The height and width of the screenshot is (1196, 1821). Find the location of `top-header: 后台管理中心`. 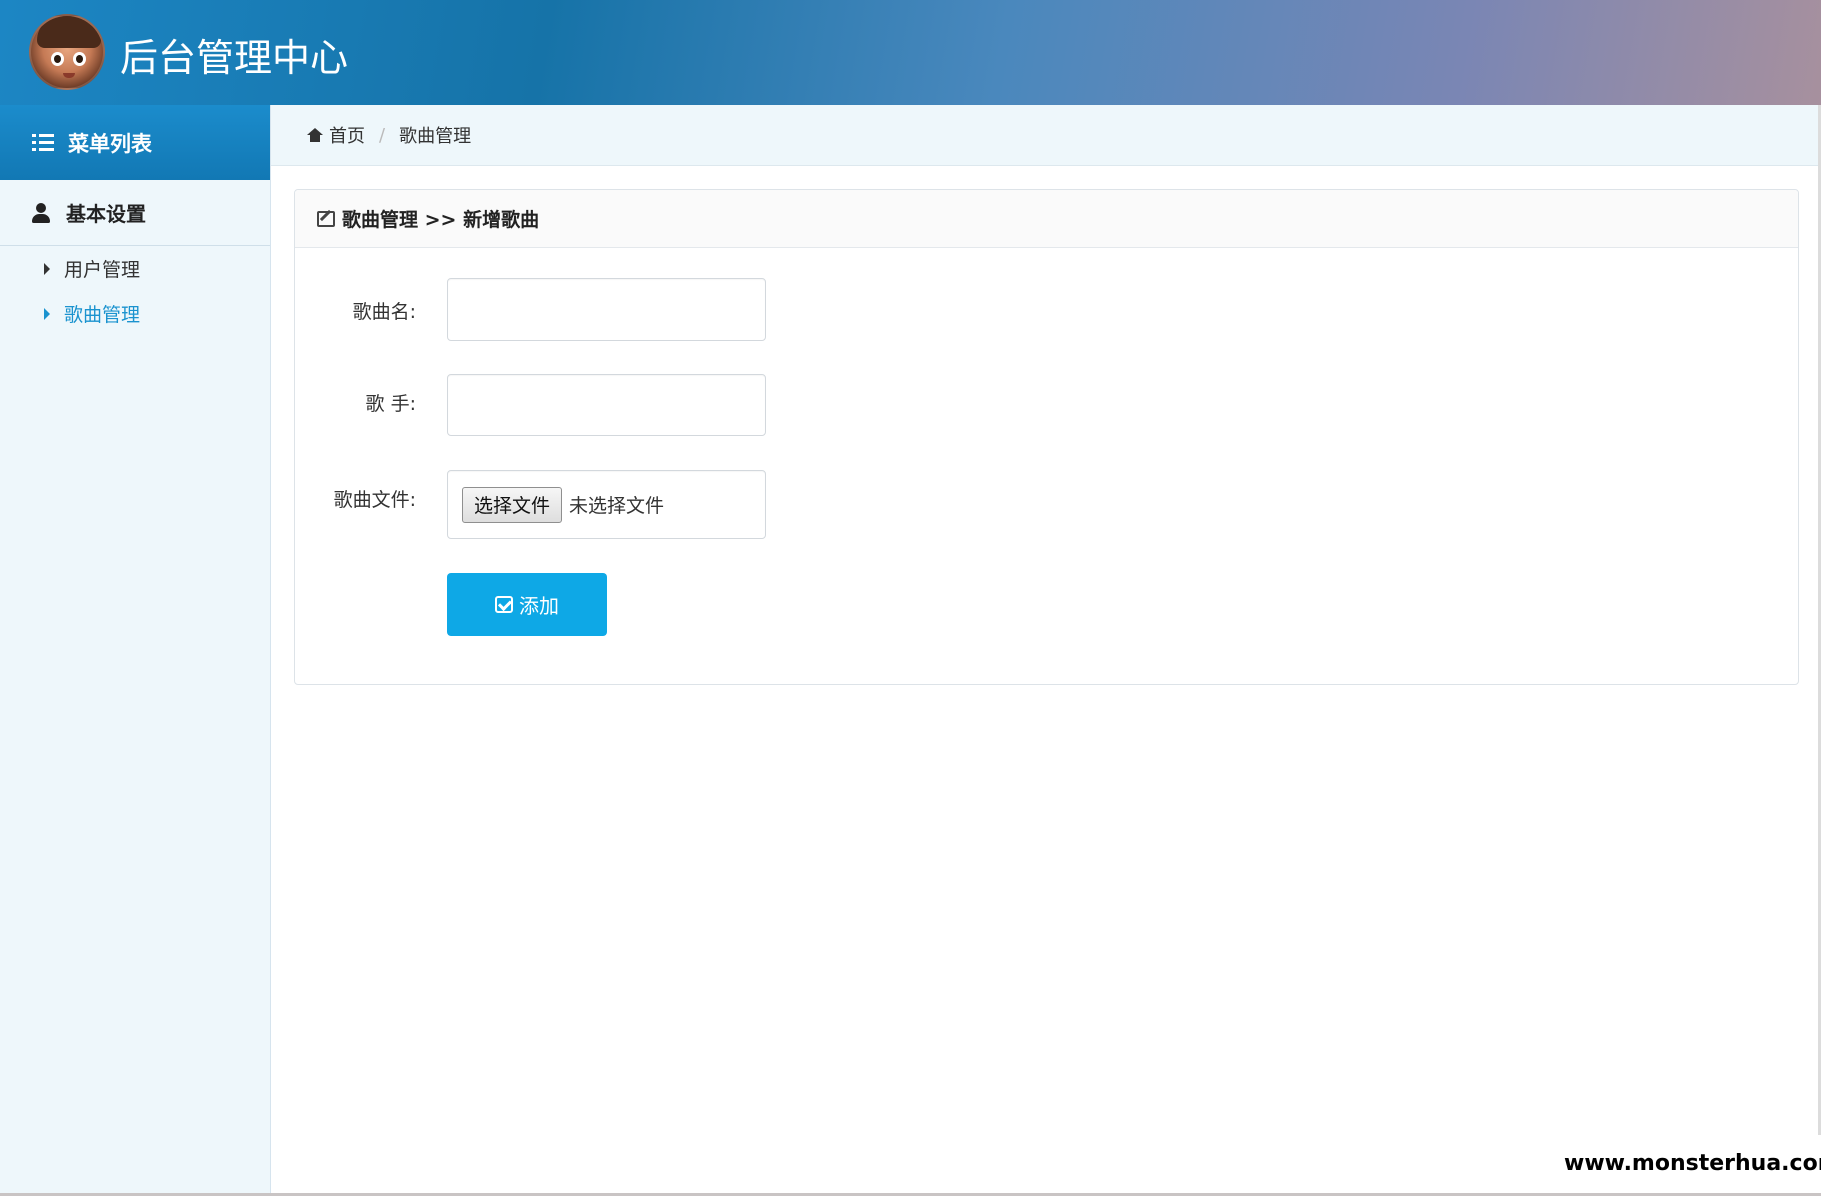

top-header: 后台管理中心 is located at coordinates (910, 52).